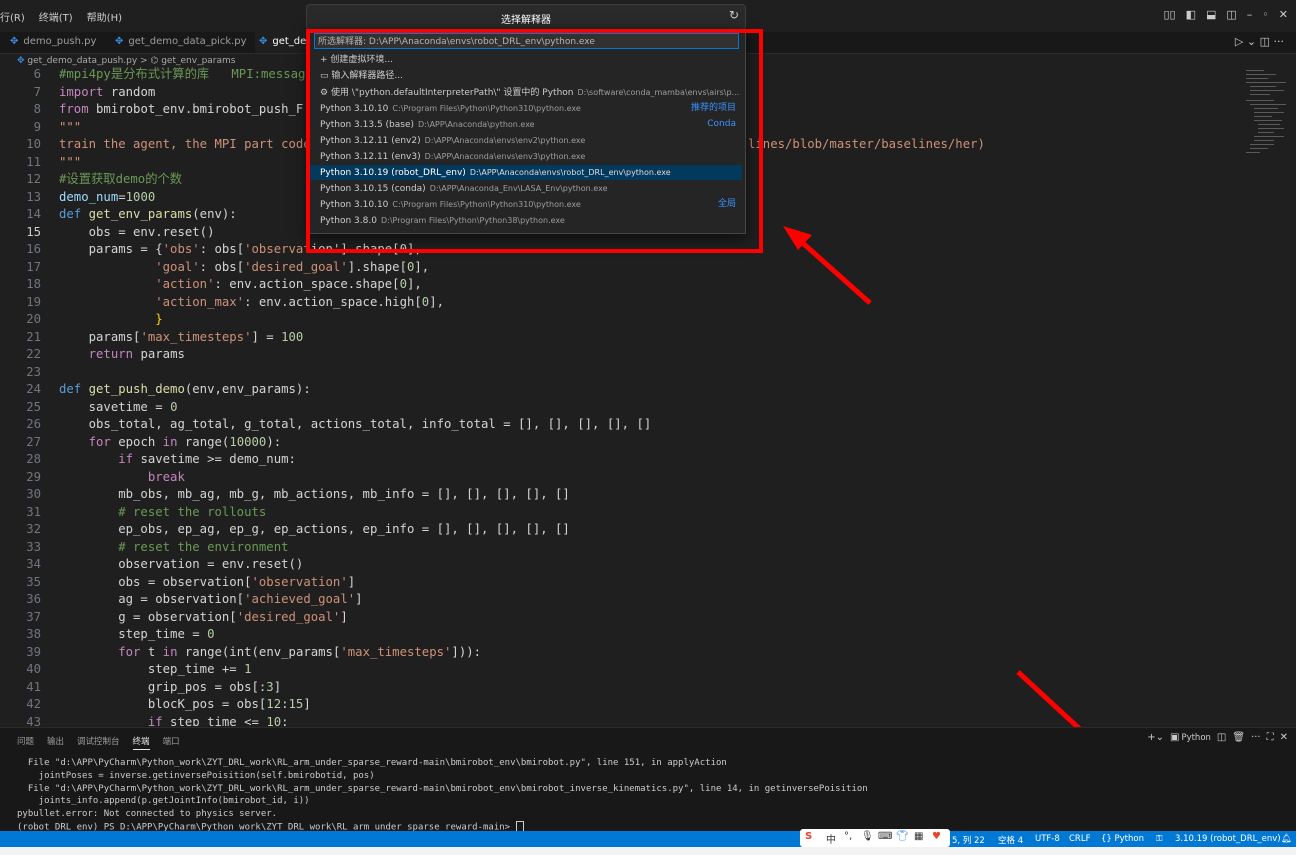 This screenshot has width=1296, height=855. I want to click on tab-problems: 问题, so click(25, 742).